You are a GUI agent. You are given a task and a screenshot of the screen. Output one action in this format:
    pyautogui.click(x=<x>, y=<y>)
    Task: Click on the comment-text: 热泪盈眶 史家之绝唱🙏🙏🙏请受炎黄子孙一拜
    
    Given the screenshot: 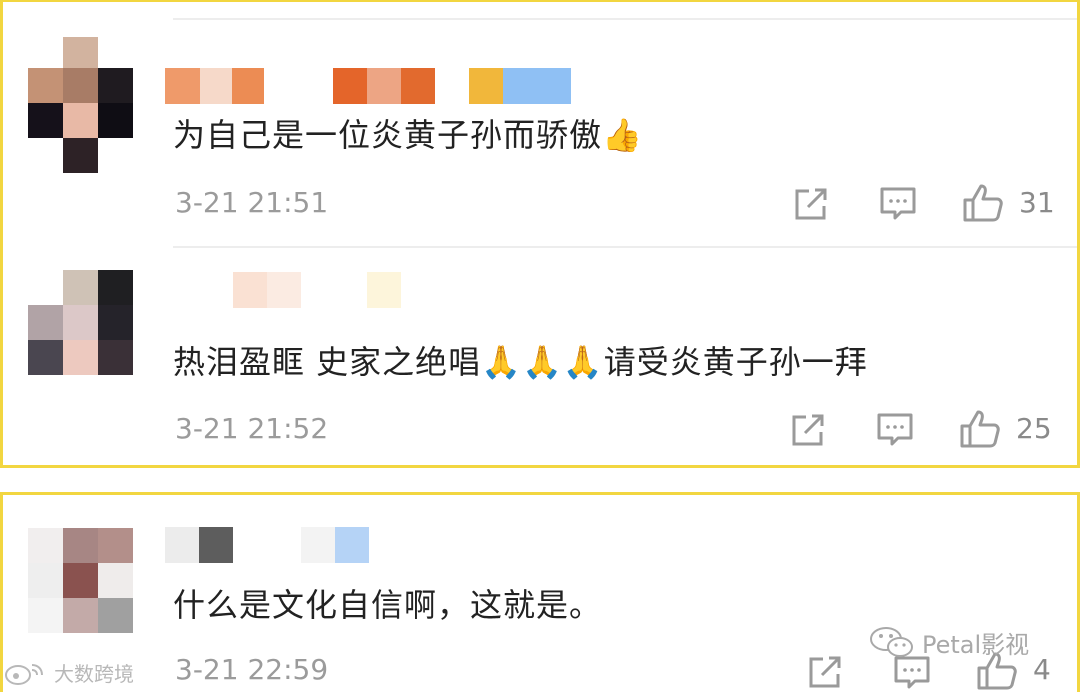 What is the action you would take?
    pyautogui.click(x=520, y=362)
    